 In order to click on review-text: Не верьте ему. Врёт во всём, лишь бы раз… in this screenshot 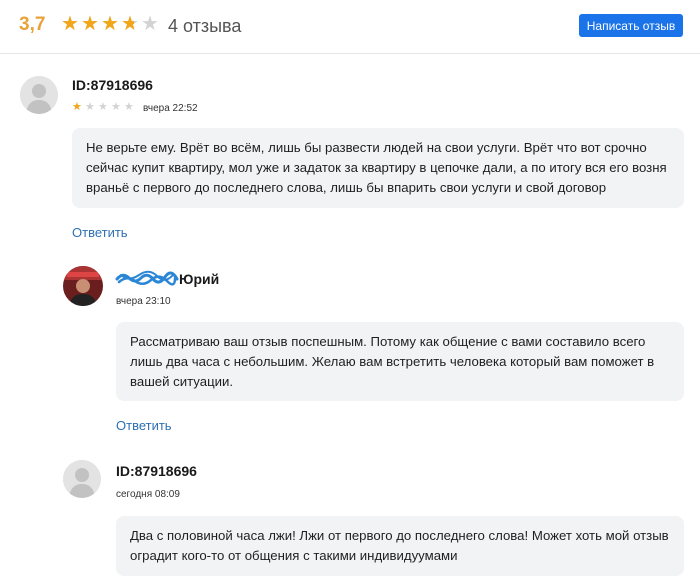, I will do `click(378, 168)`.